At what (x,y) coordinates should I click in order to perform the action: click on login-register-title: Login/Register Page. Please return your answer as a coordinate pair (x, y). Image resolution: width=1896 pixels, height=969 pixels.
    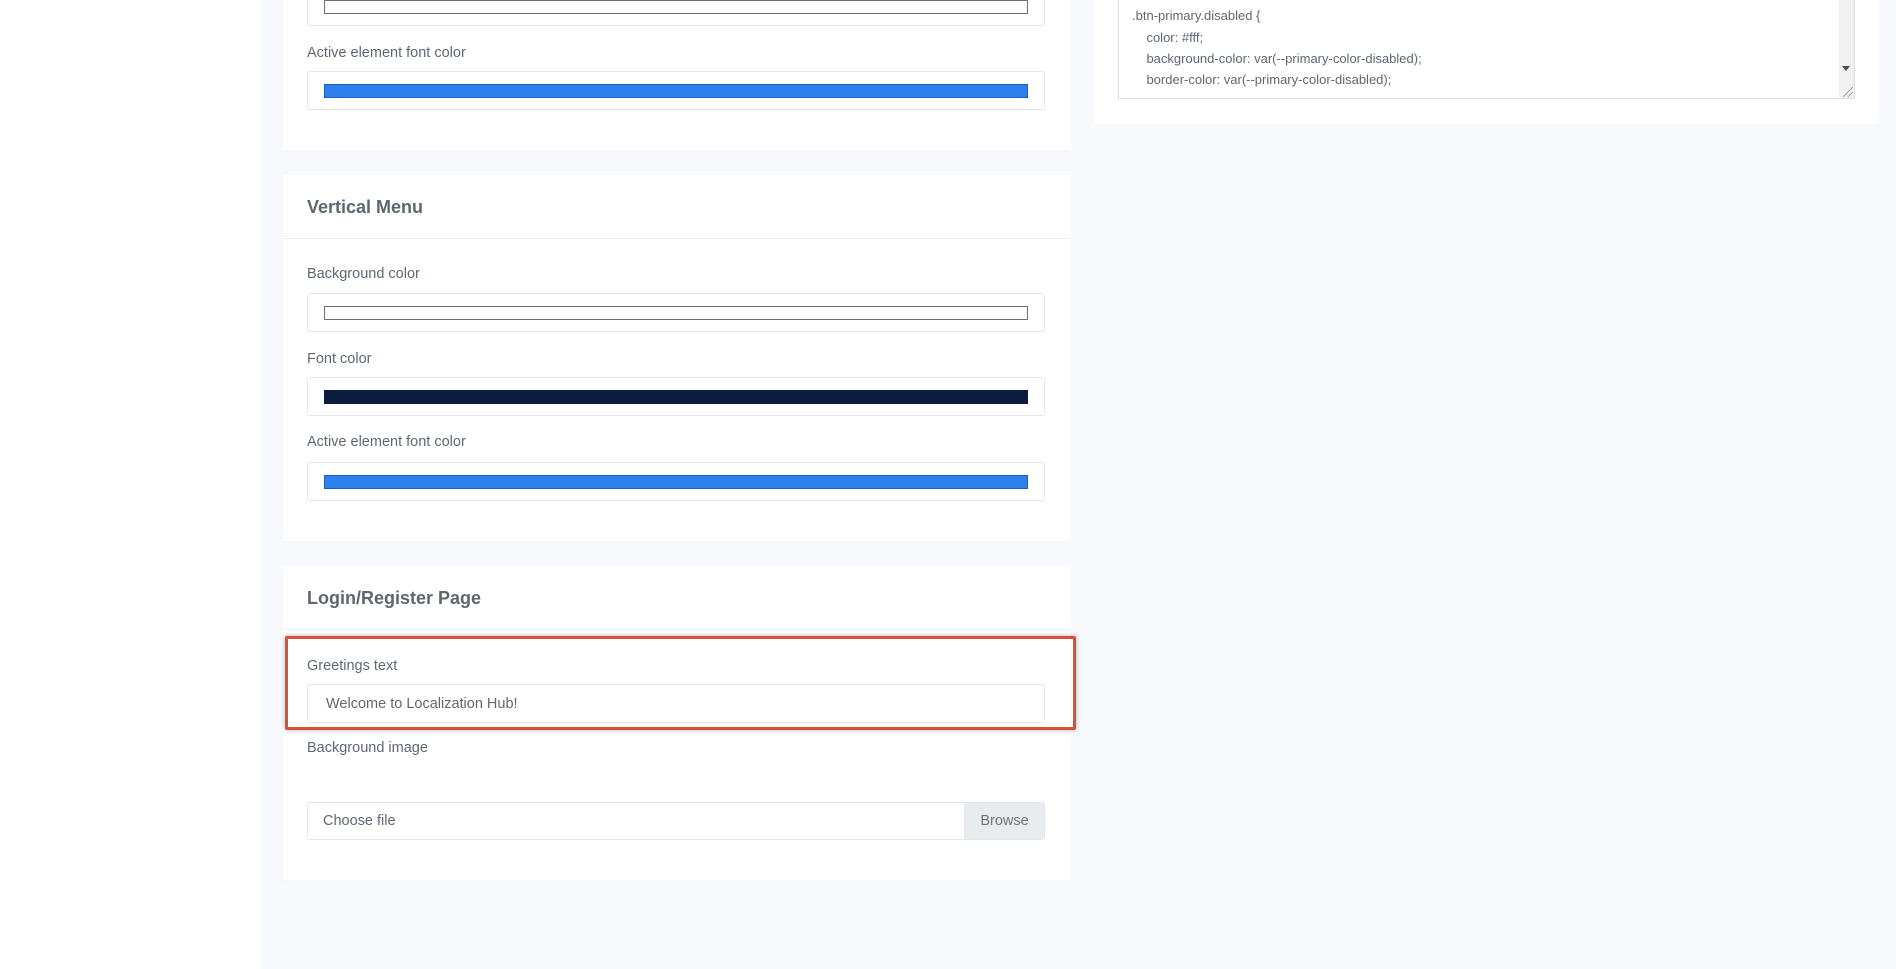
    Looking at the image, I should click on (394, 598).